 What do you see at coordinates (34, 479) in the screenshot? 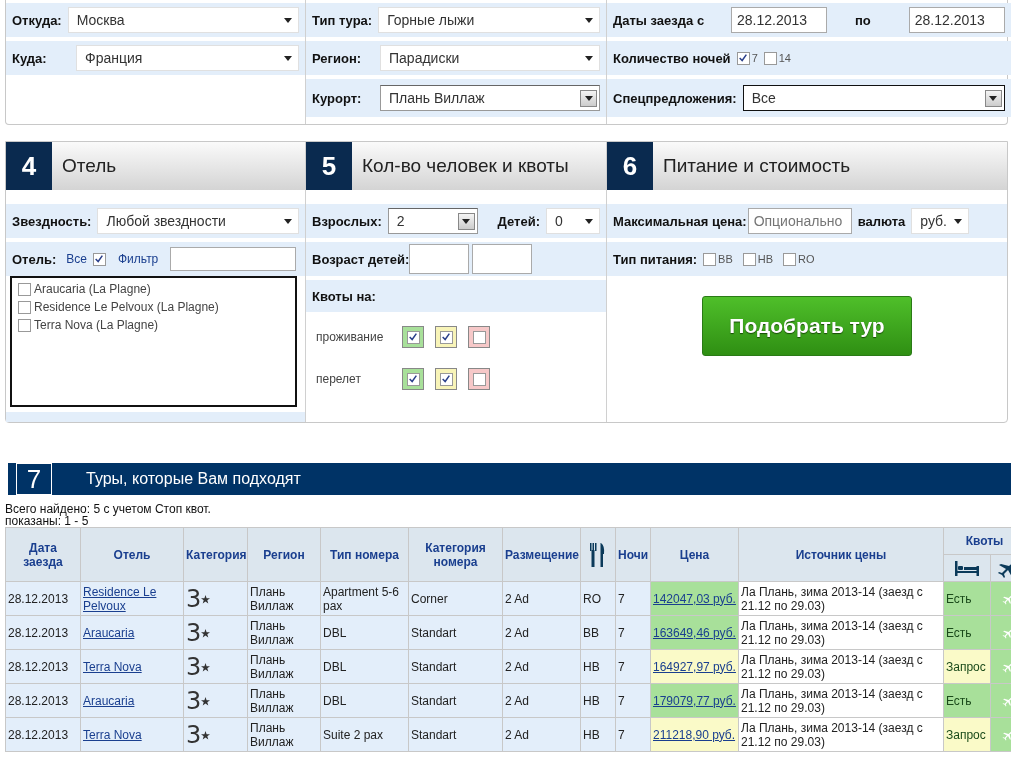
I see `step-number: 7` at bounding box center [34, 479].